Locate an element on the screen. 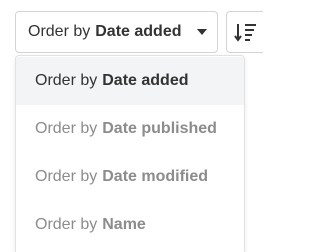  menu-item-value: Name is located at coordinates (124, 224).